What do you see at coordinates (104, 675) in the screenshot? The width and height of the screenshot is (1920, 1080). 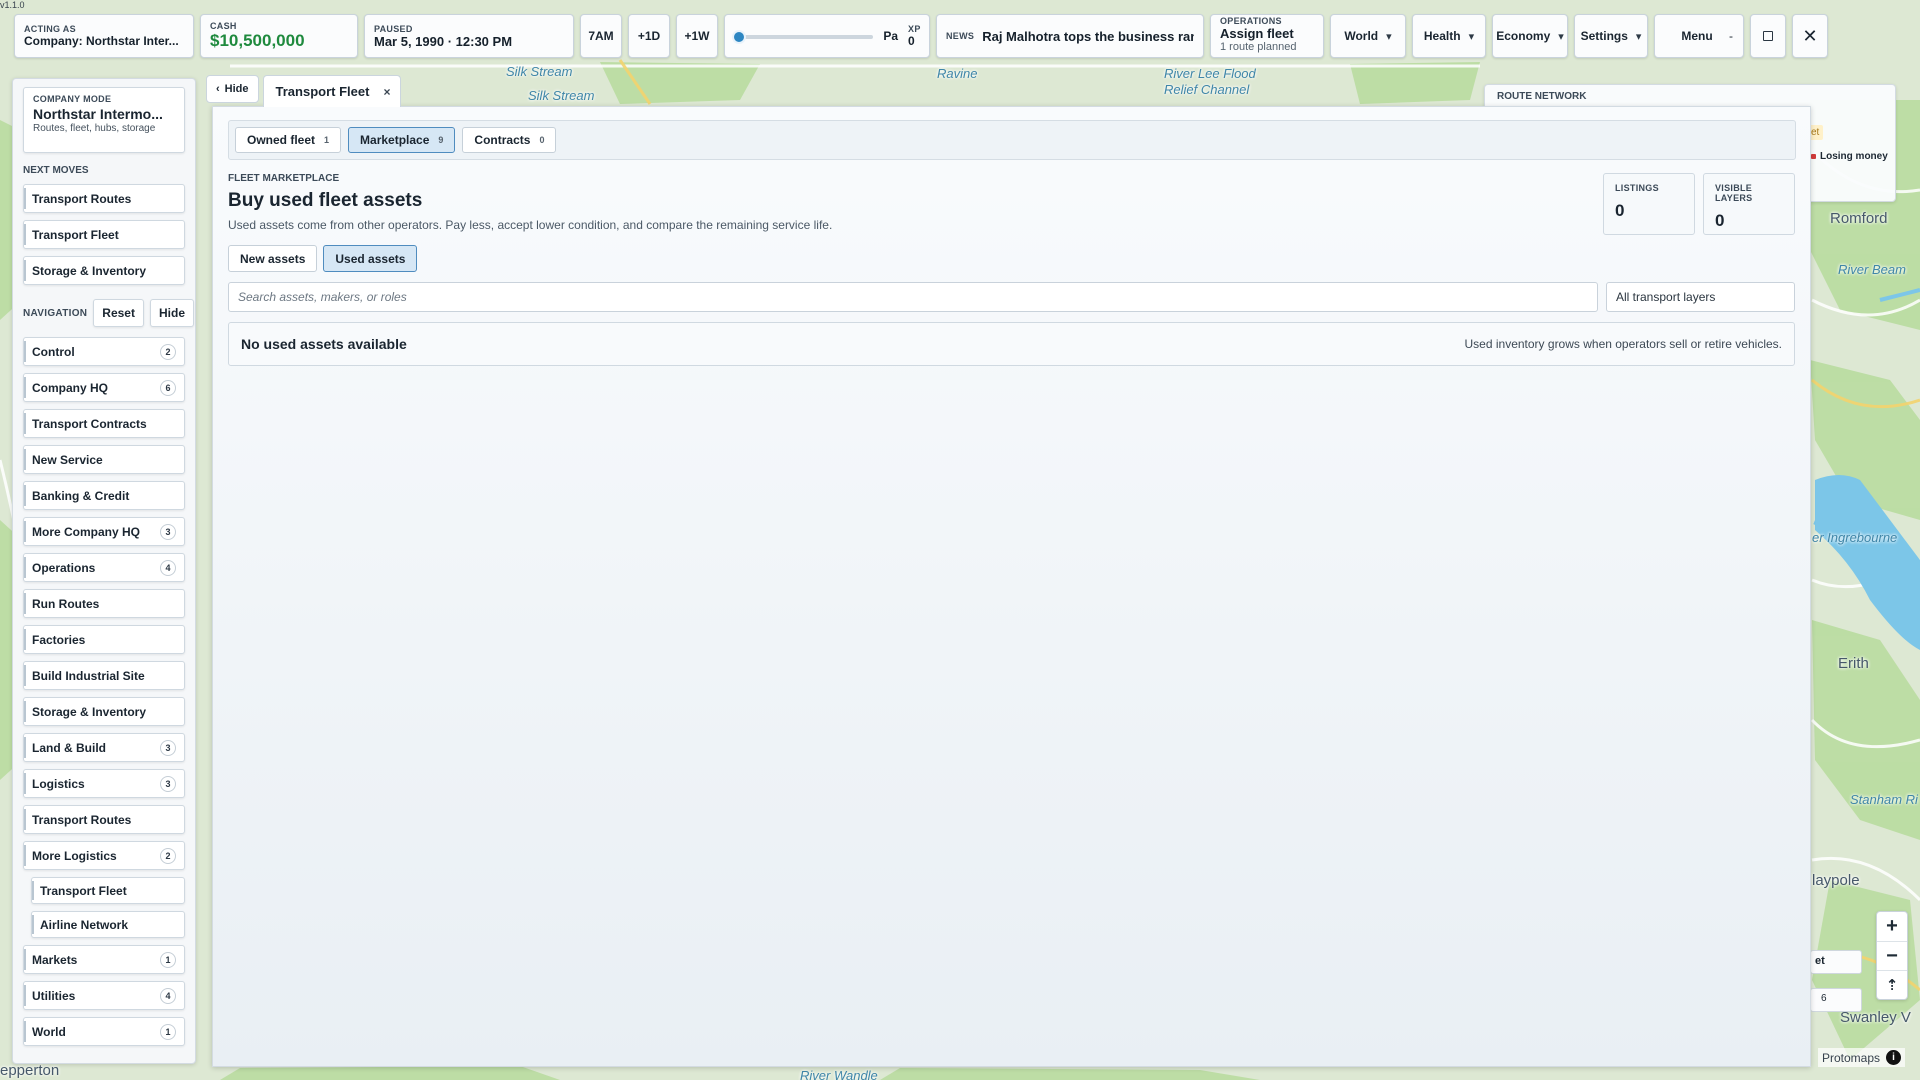 I see `sidebar-item-build-industrial-site: Build Industrial Site` at bounding box center [104, 675].